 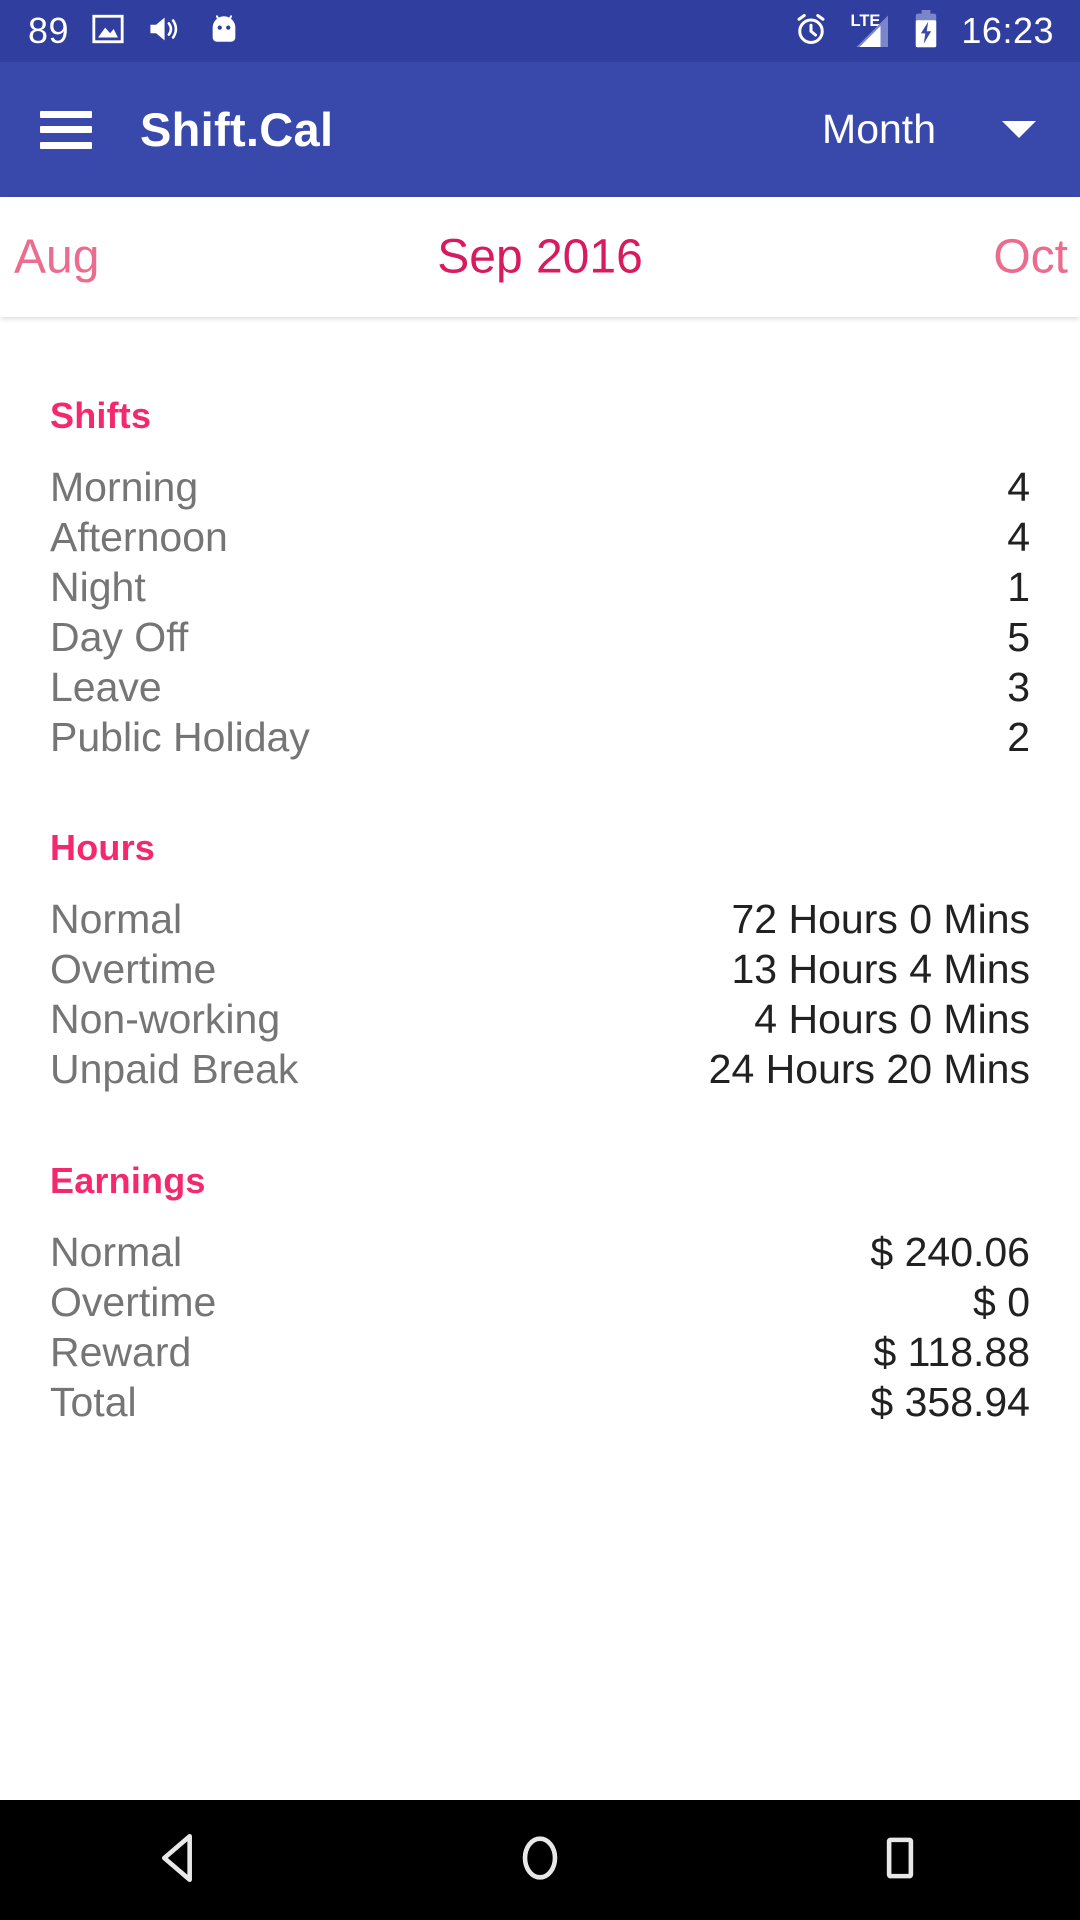 What do you see at coordinates (224, 31) in the screenshot?
I see `android-icon` at bounding box center [224, 31].